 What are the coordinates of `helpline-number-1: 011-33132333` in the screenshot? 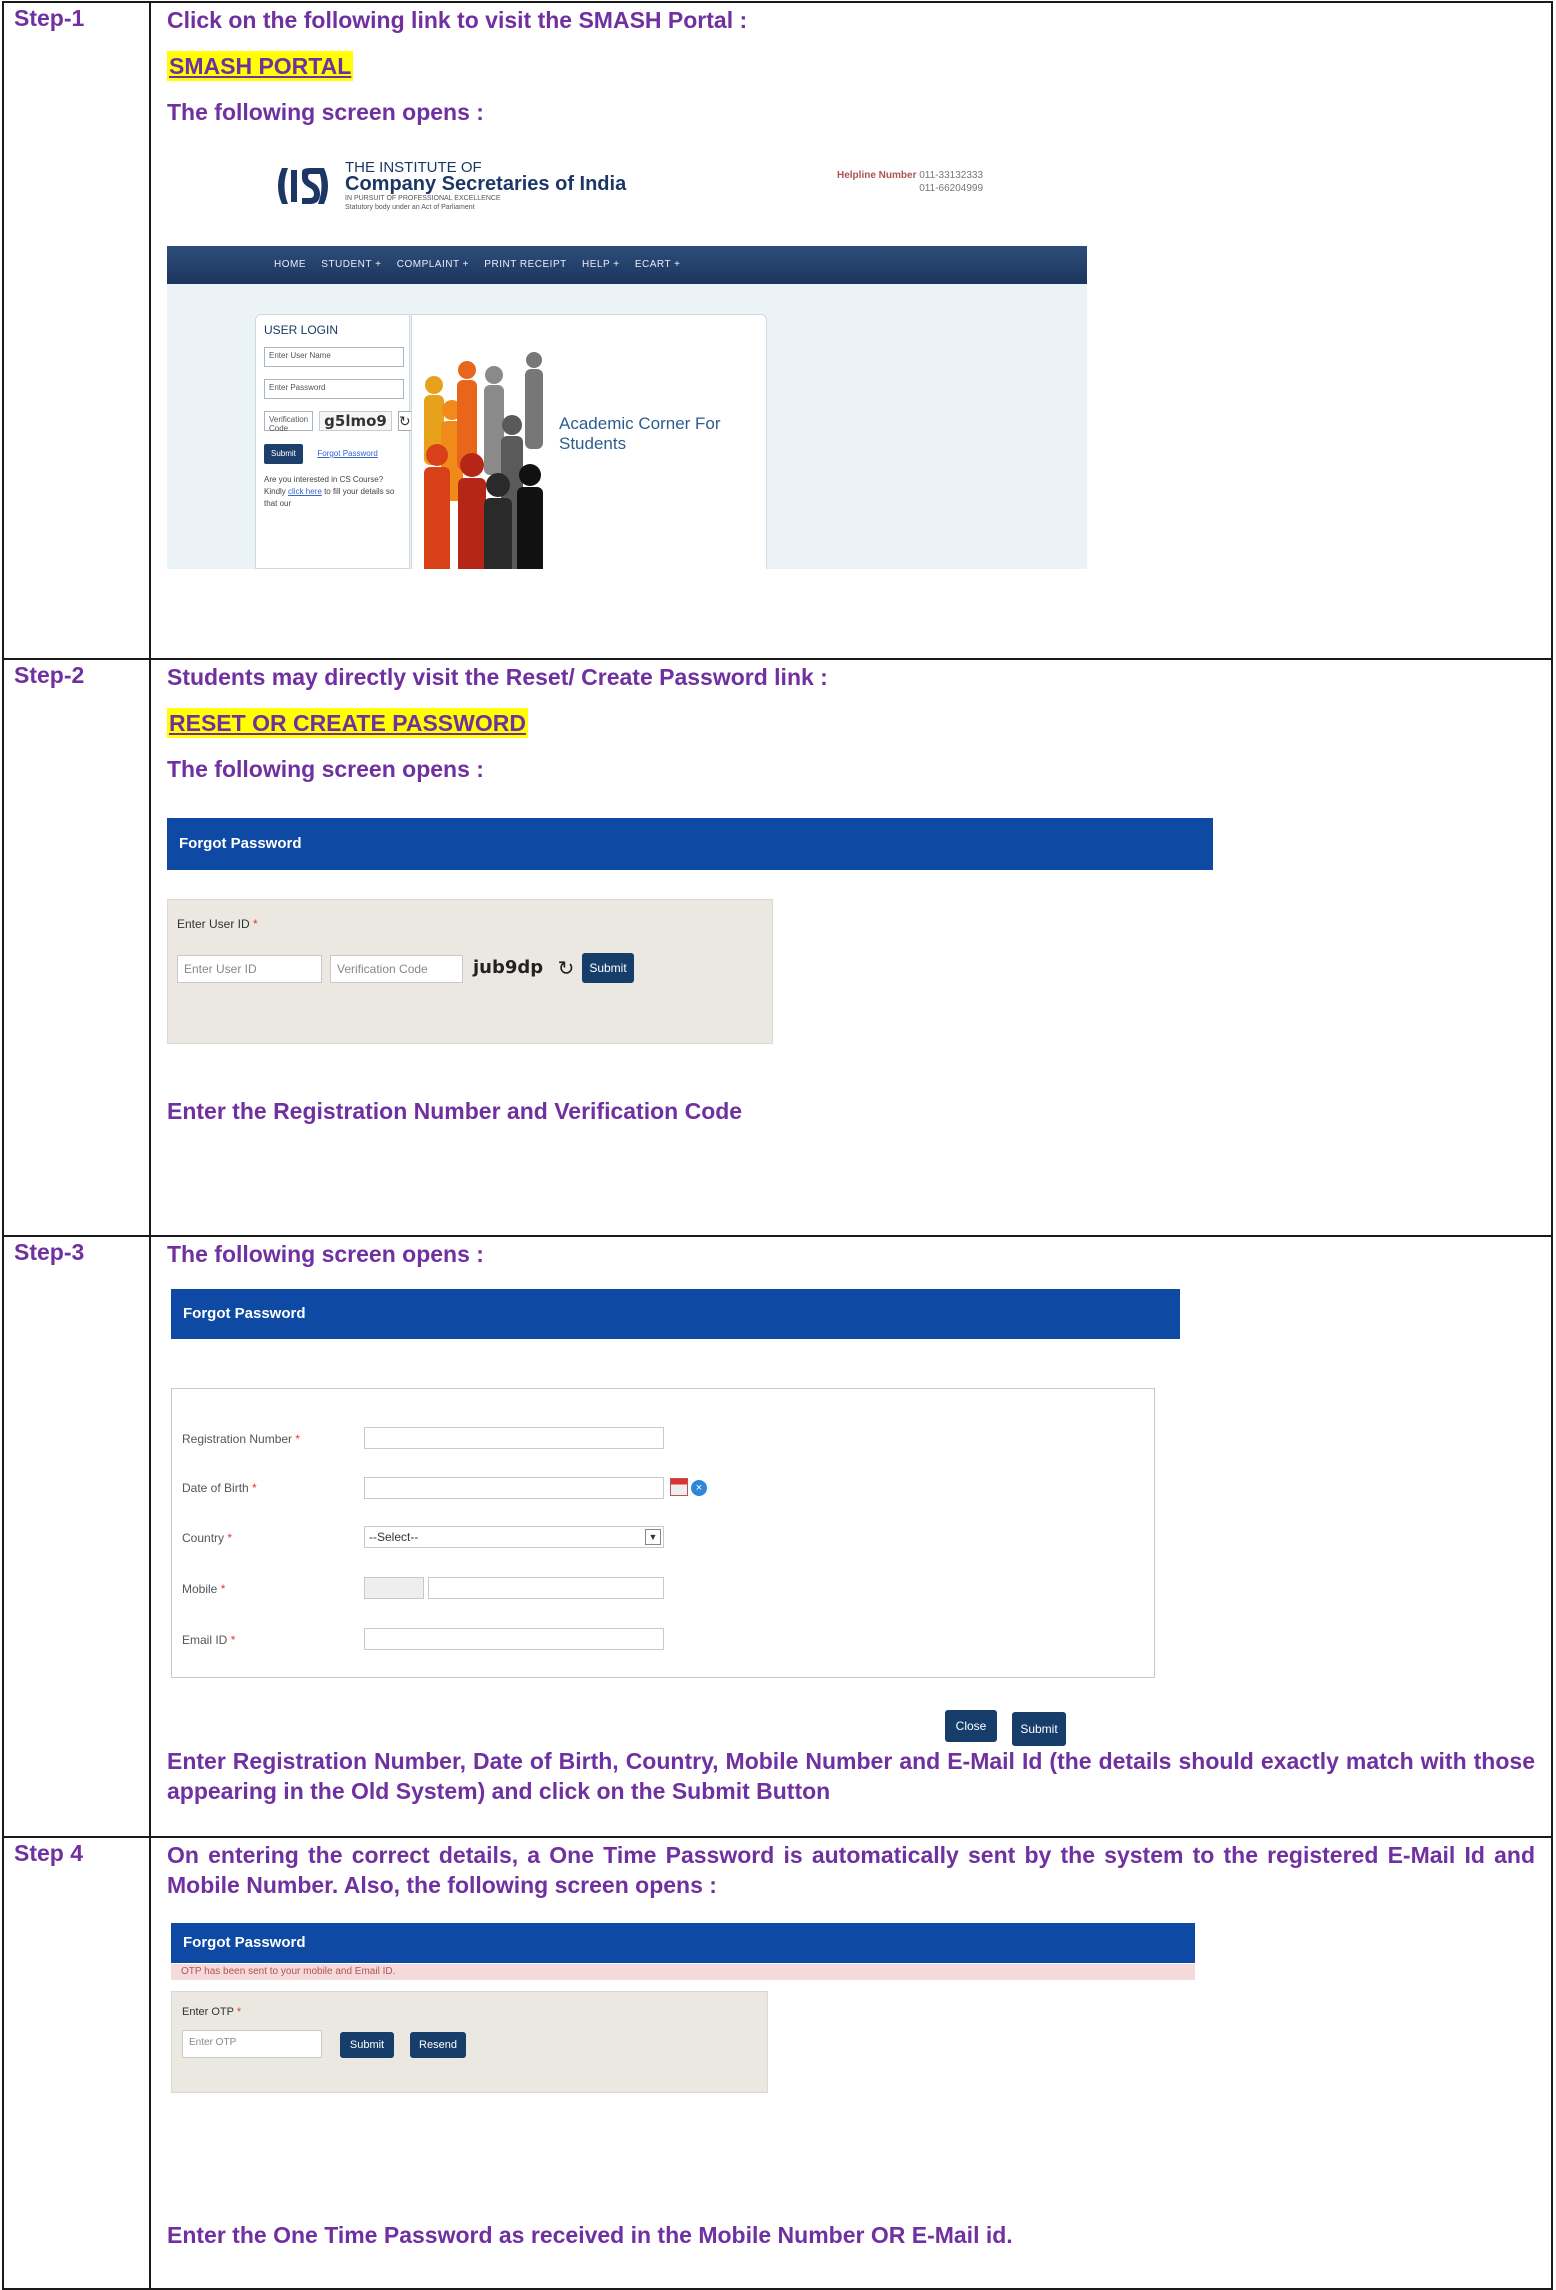 It's located at (951, 175).